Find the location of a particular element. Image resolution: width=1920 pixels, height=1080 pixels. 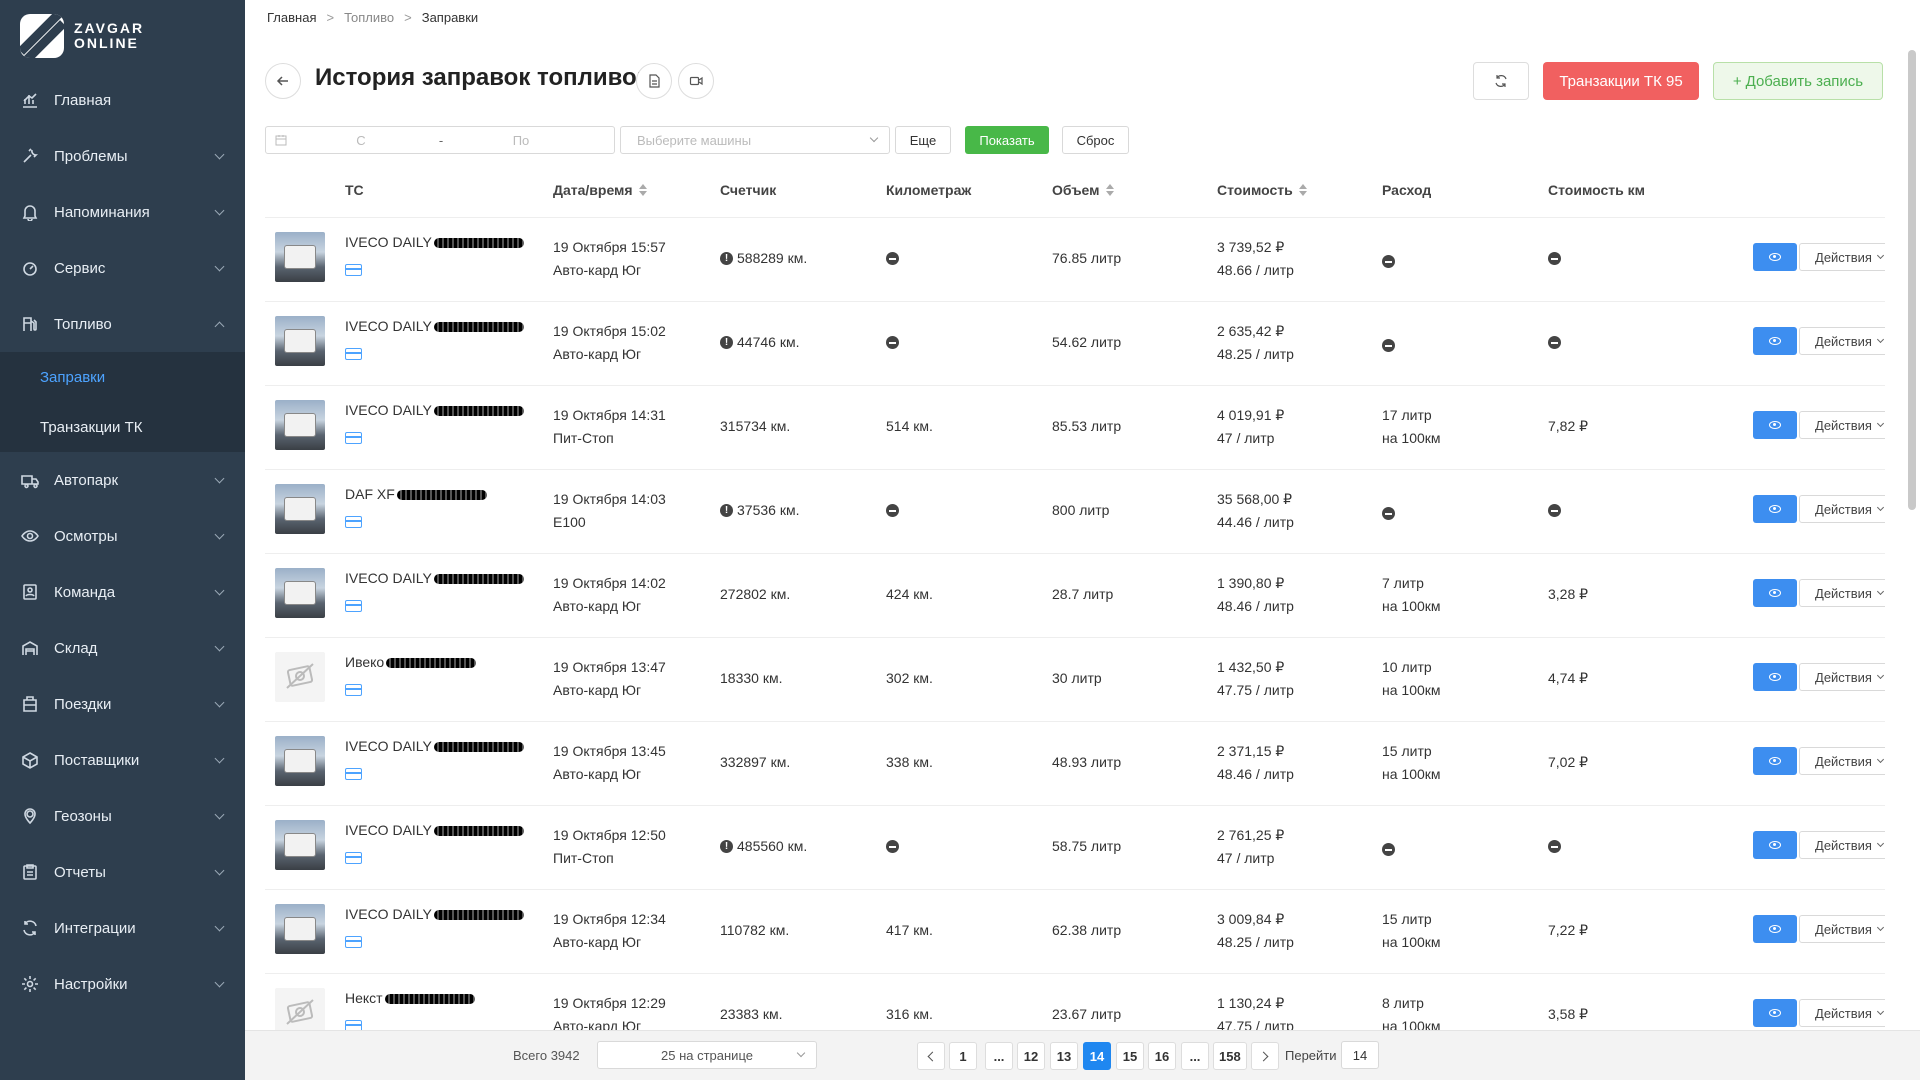

sidebar-subitem-0: Заправки is located at coordinates (122, 377).